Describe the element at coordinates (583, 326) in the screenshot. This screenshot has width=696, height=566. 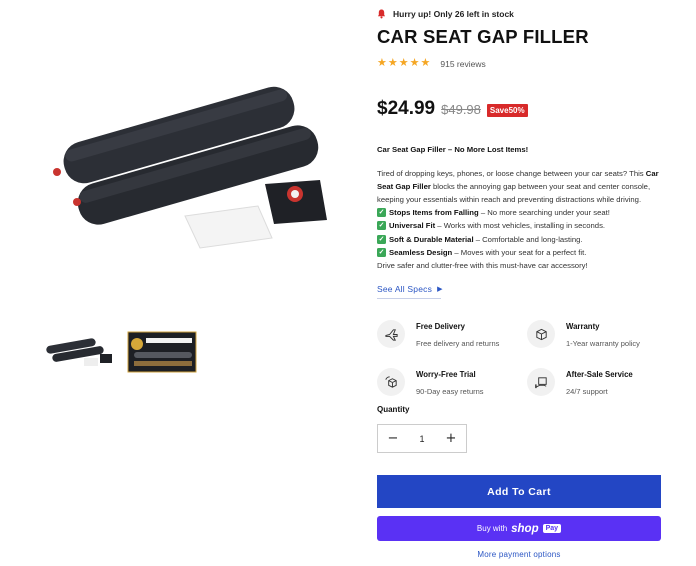
I see `perk-title: Warranty` at that location.